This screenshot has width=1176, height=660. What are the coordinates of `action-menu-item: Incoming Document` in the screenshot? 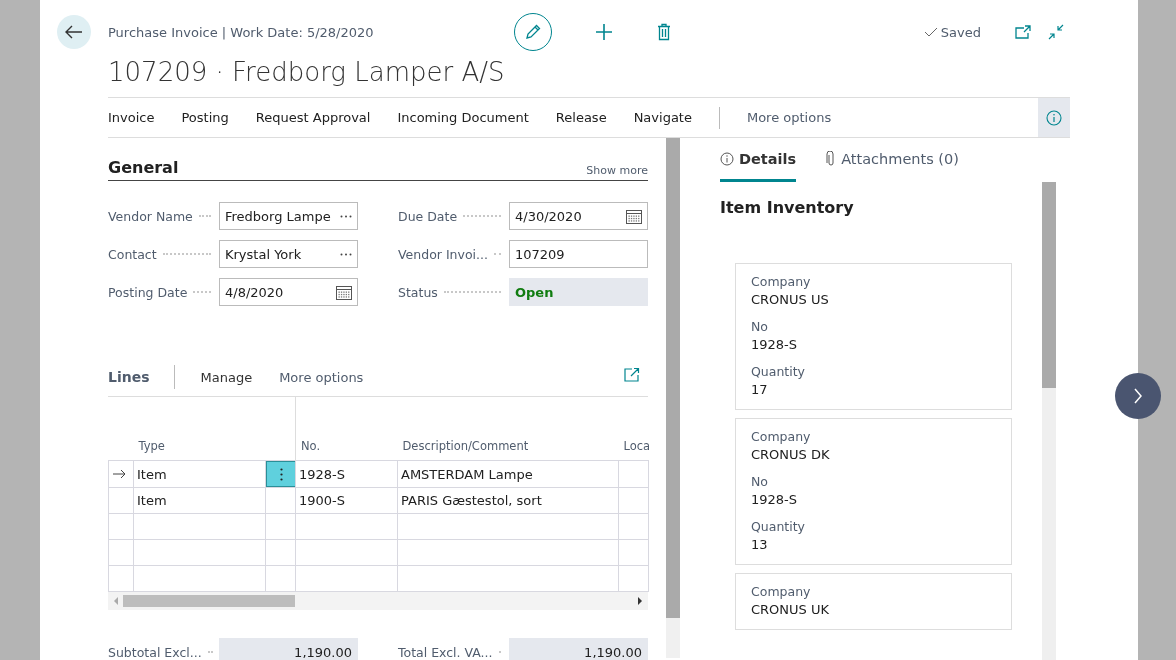 It's located at (463, 117).